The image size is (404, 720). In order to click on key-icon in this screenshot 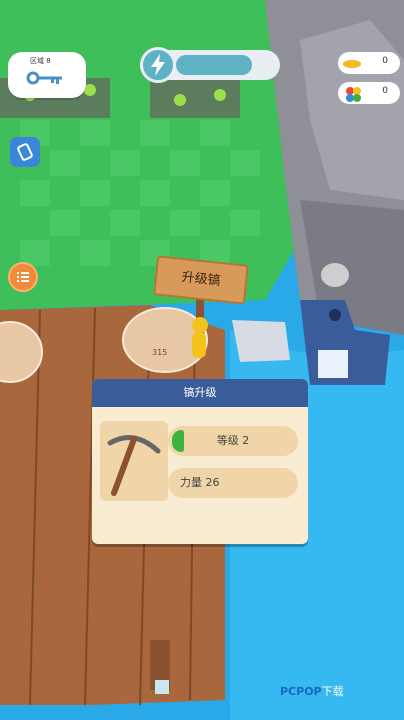, I will do `click(46, 79)`.